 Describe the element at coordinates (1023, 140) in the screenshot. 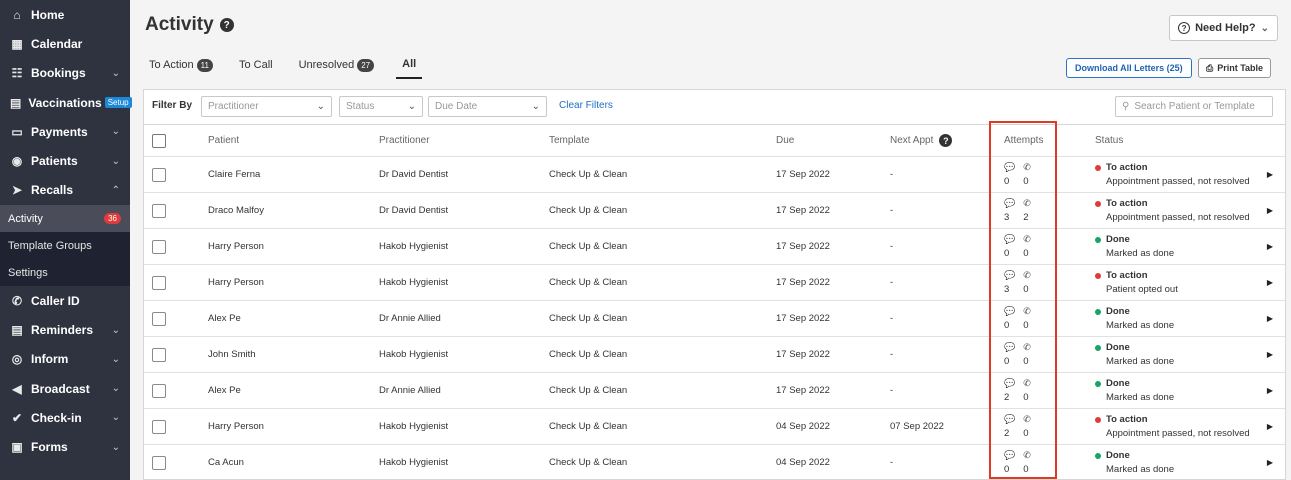

I see `header-attempts: Attempts` at that location.